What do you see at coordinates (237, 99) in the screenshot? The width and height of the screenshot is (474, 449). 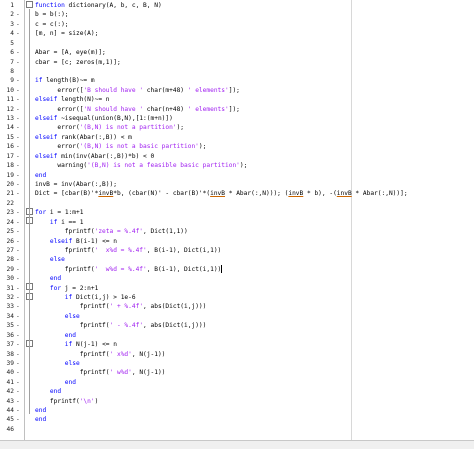 I see `code-line: 11- elseif length(N)~= n` at bounding box center [237, 99].